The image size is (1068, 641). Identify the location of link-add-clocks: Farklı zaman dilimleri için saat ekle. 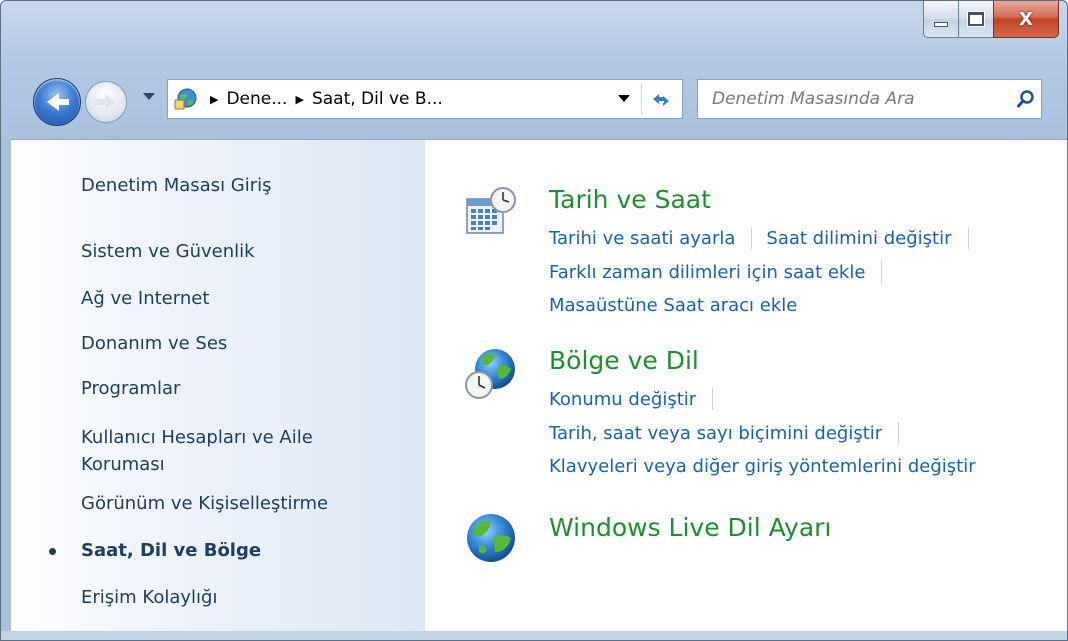
(707, 272).